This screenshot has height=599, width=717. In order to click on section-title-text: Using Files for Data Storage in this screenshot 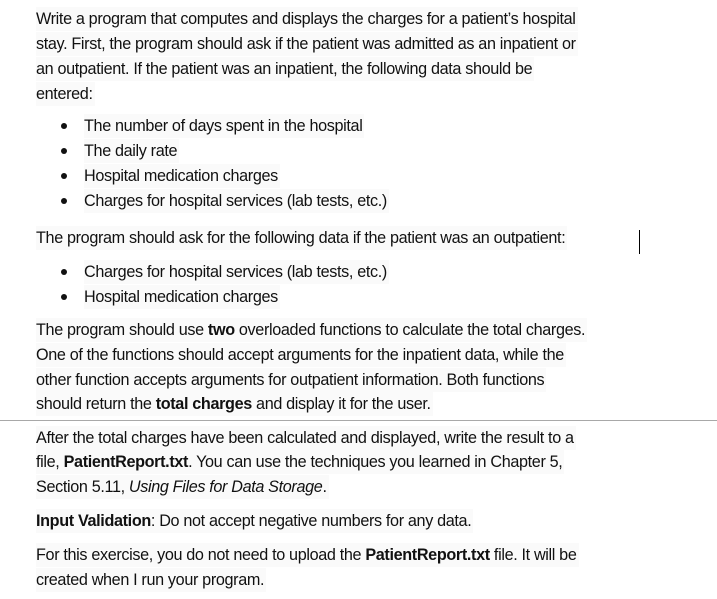, I will do `click(225, 487)`.